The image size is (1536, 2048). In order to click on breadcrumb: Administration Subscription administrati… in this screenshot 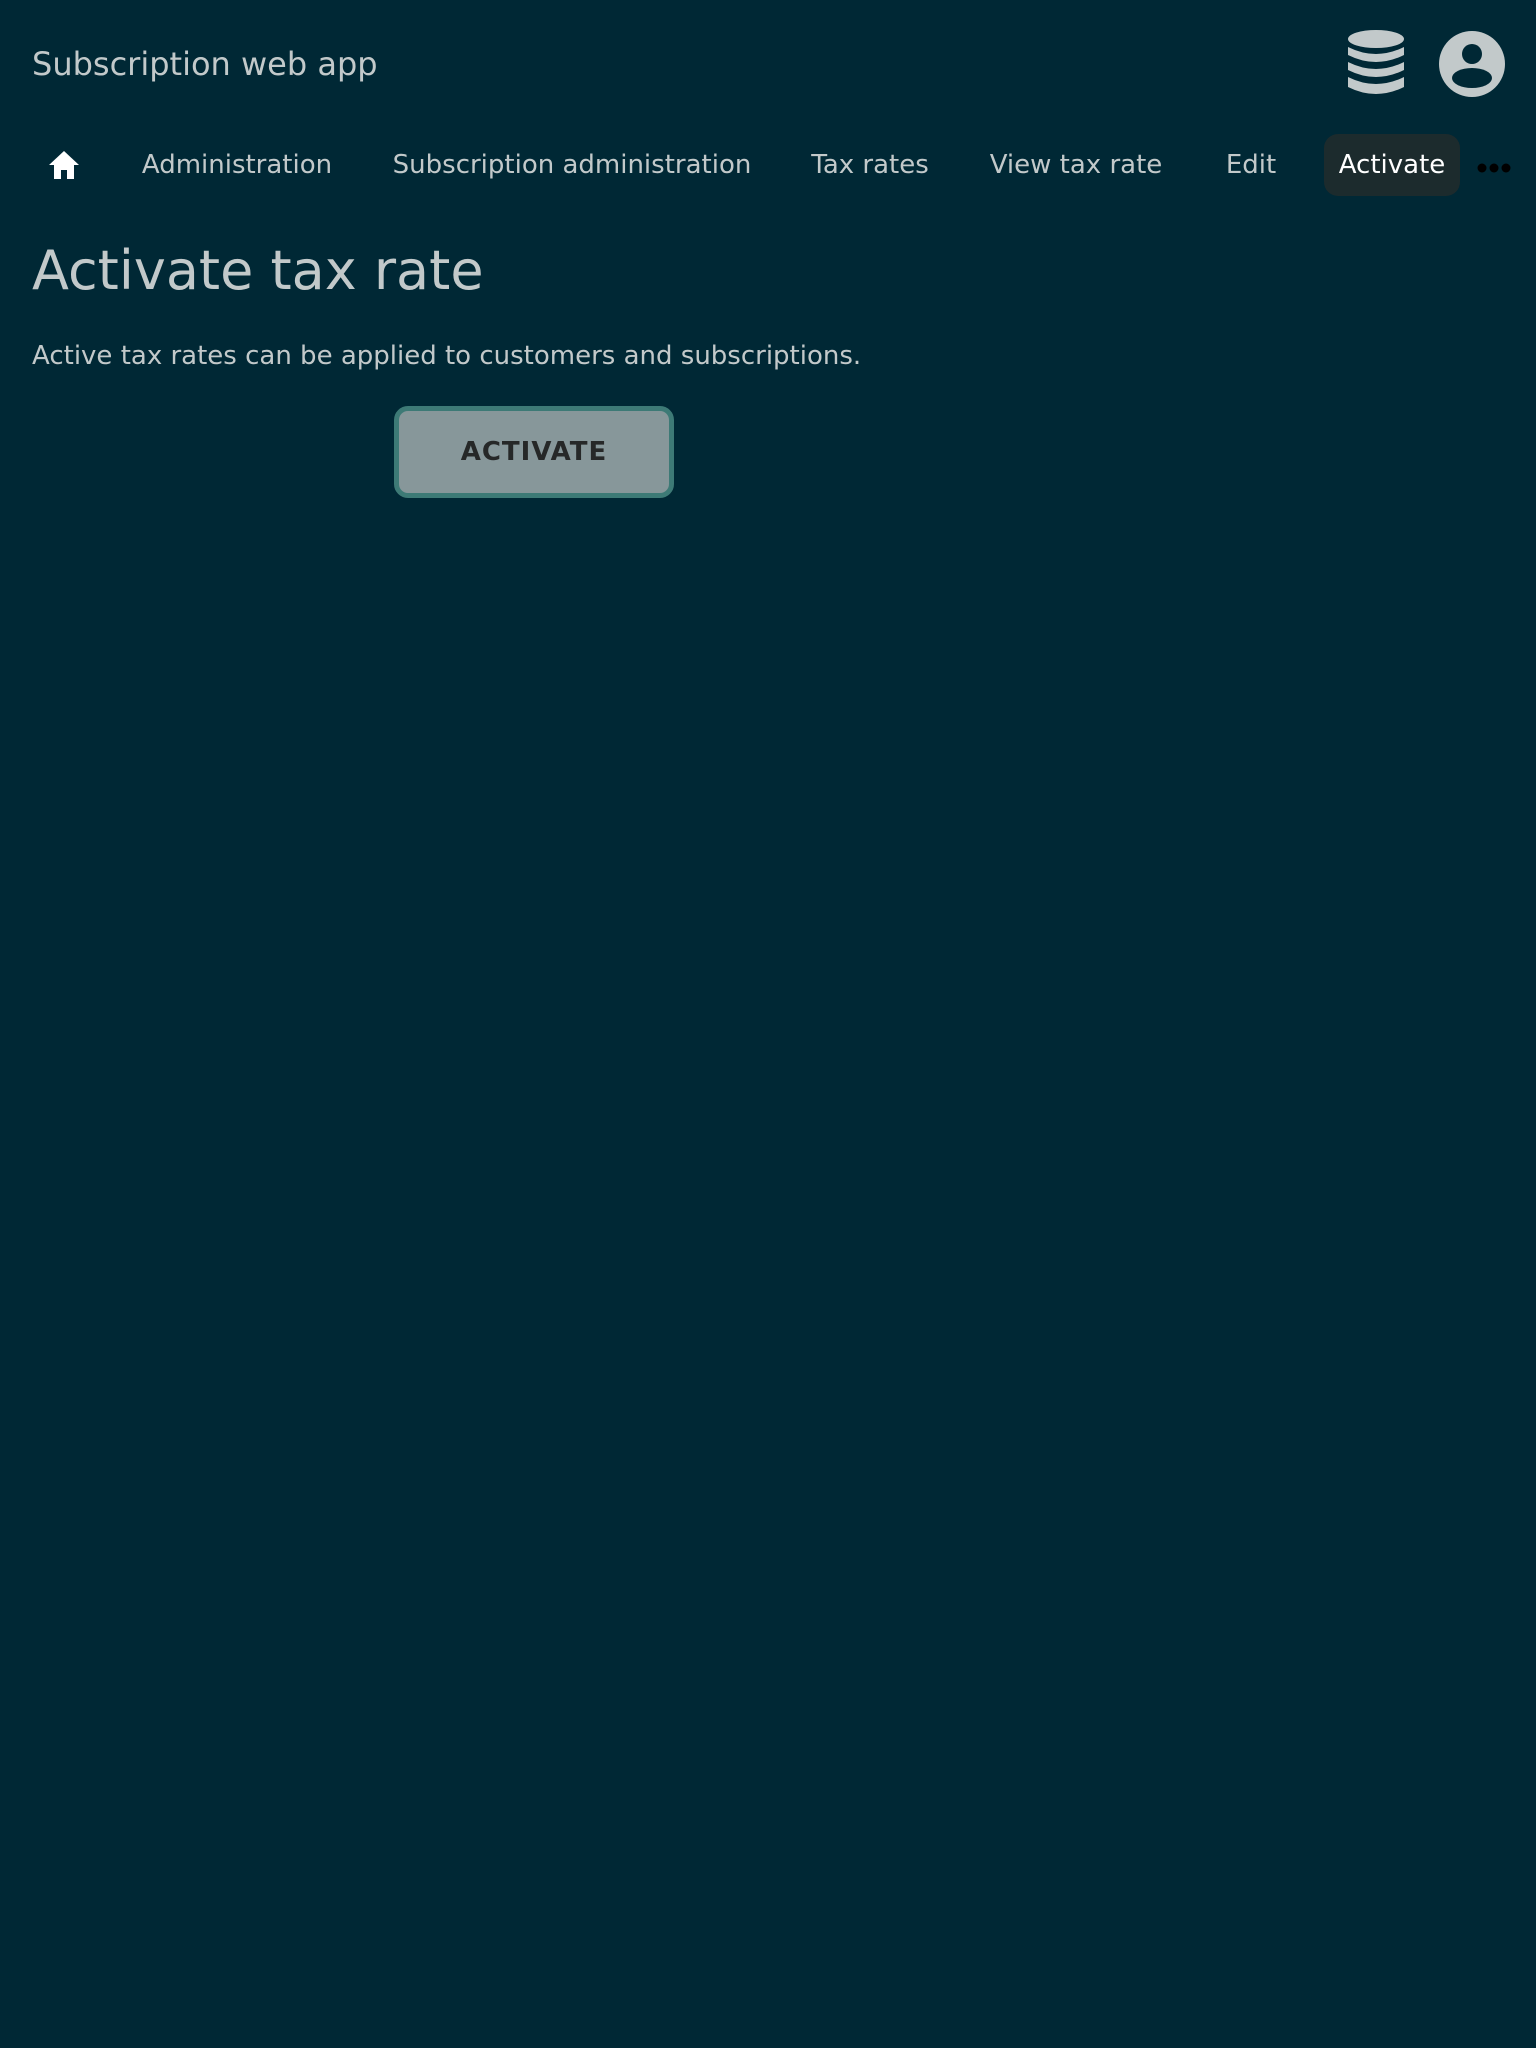, I will do `click(768, 166)`.